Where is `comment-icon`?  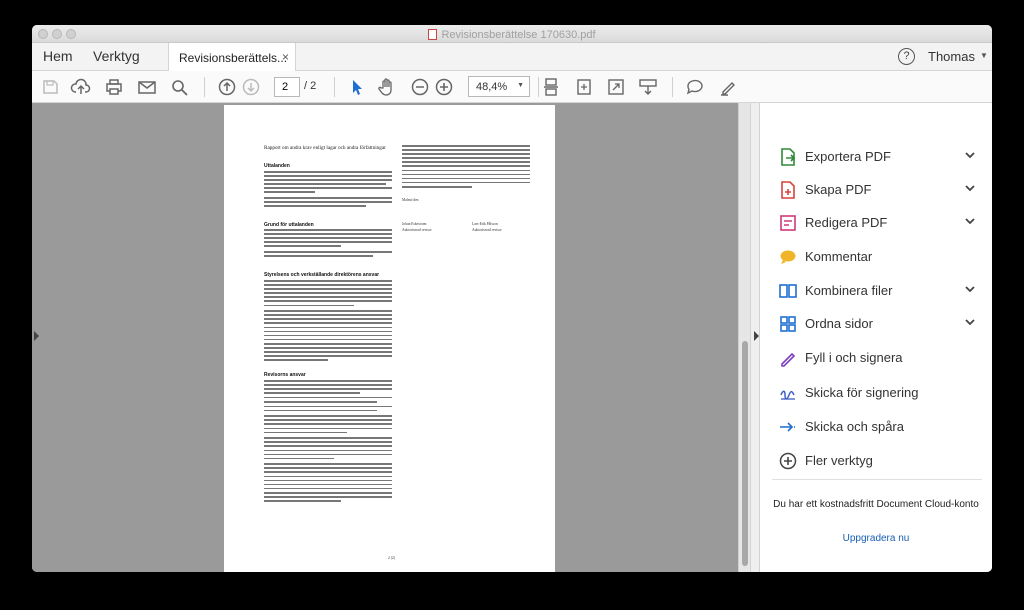
comment-icon is located at coordinates (788, 257).